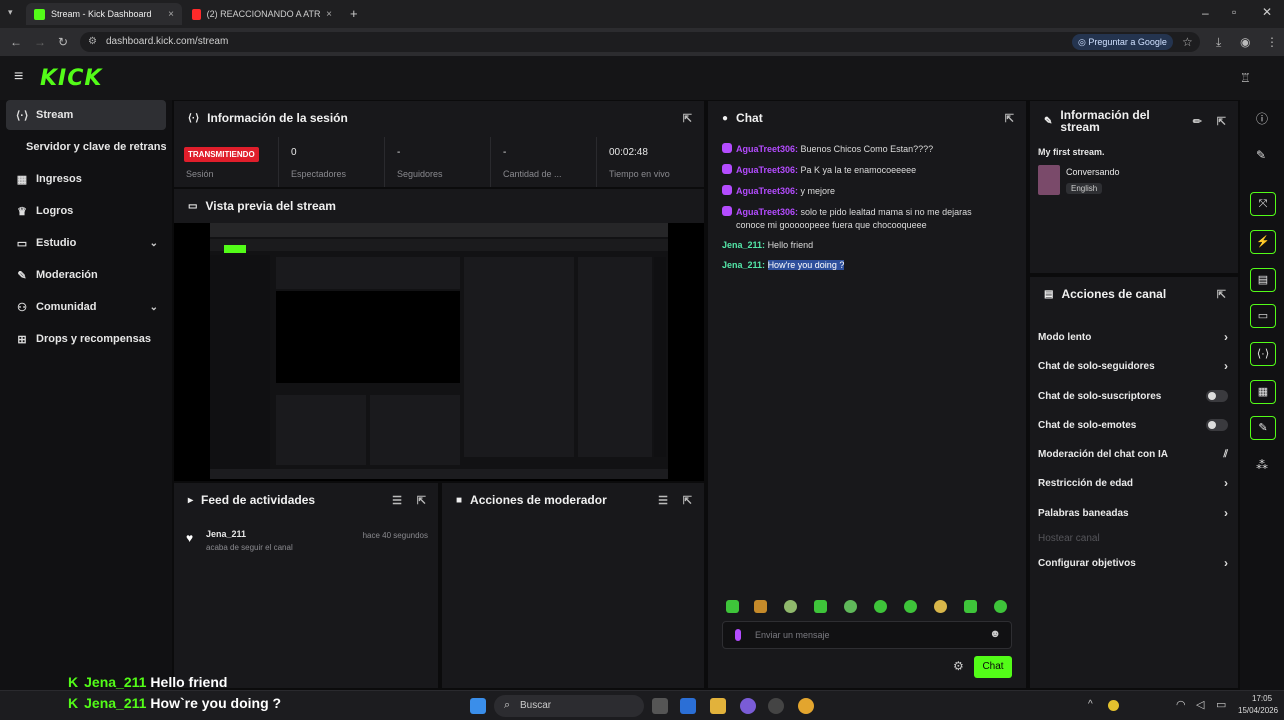 The height and width of the screenshot is (720, 1284). I want to click on live-status-badge: TRANSMITIENDO, so click(221, 154).